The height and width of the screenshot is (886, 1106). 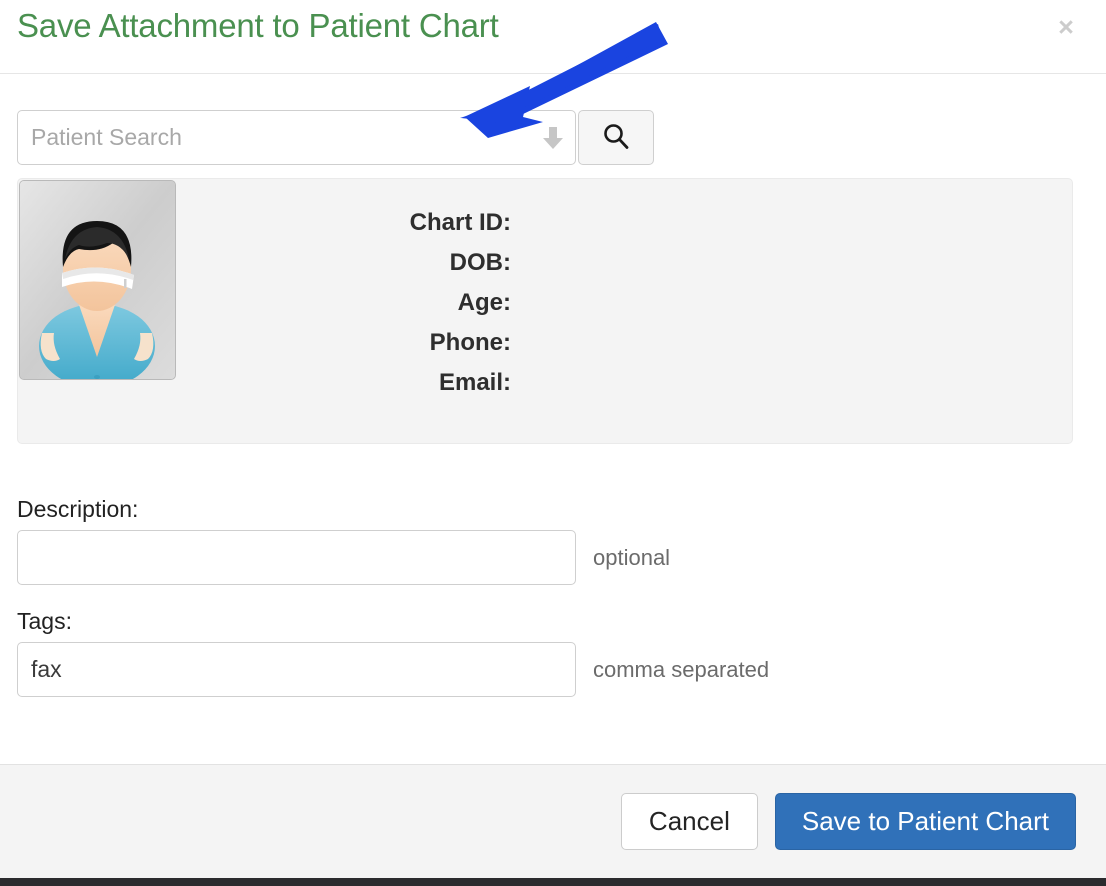 I want to click on dialog-header: Save Attachment to Patient Chart ×, so click(x=553, y=37).